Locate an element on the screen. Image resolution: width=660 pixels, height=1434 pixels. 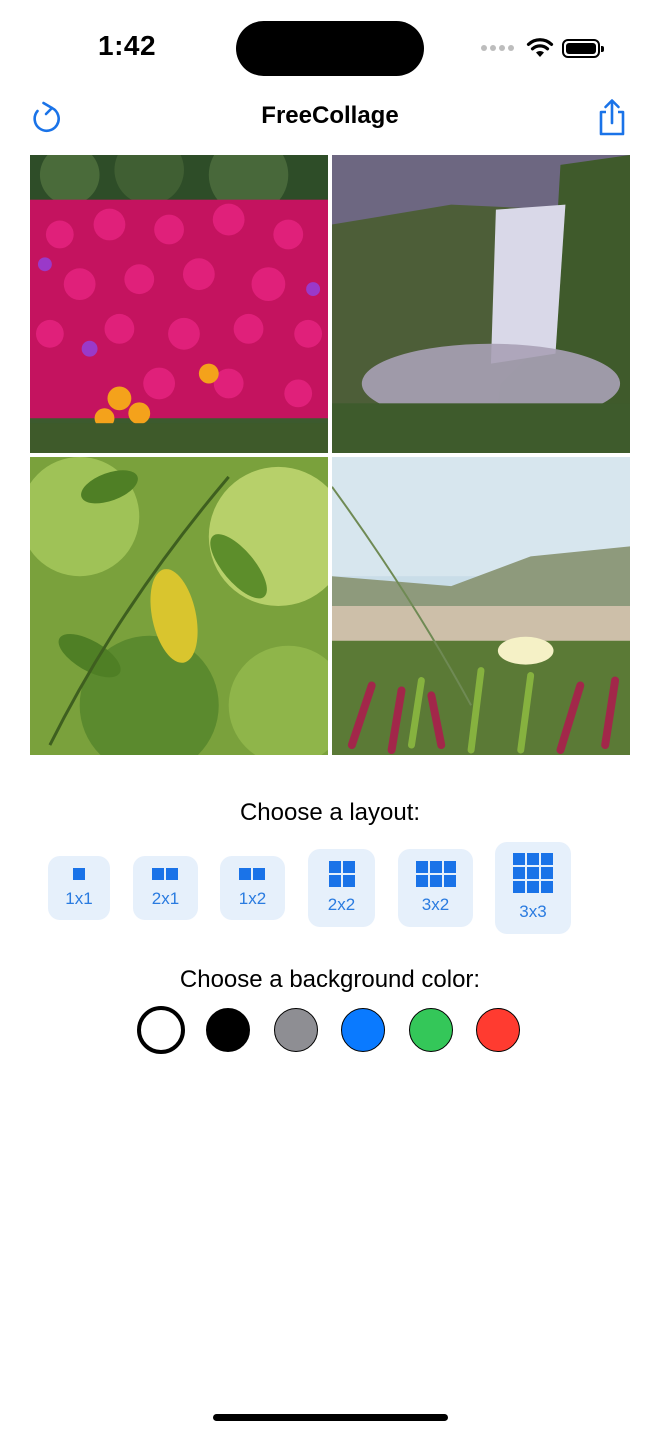
share-button is located at coordinates (612, 118).